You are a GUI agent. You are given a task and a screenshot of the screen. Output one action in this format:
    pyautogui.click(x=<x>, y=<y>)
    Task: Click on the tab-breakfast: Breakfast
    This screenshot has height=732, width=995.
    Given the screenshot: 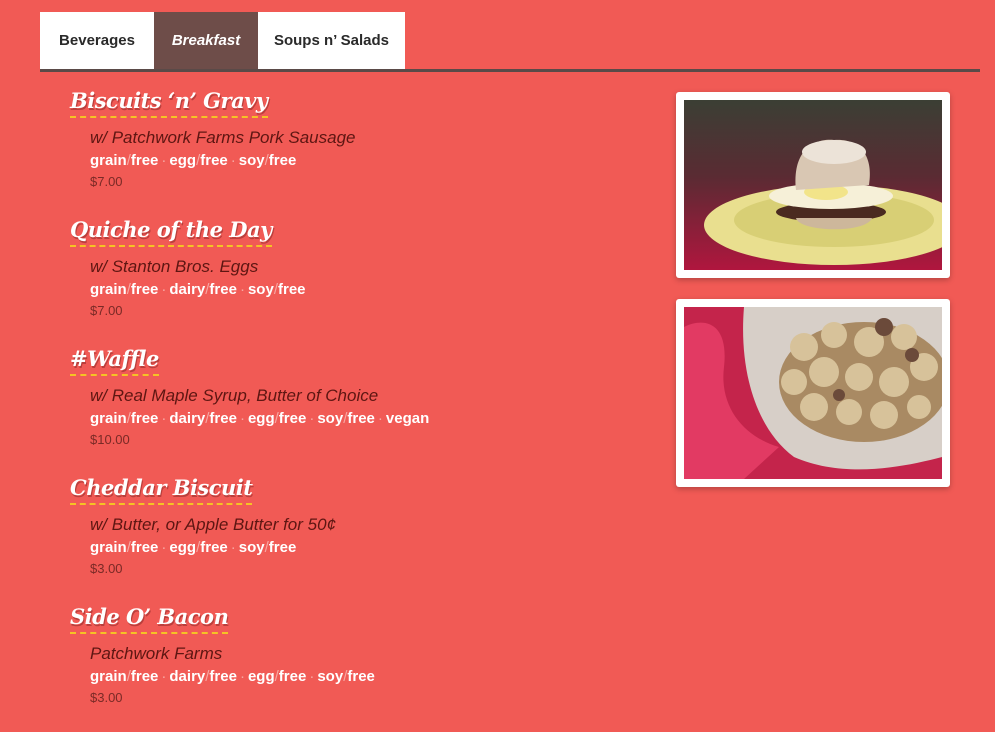 What is the action you would take?
    pyautogui.click(x=206, y=40)
    